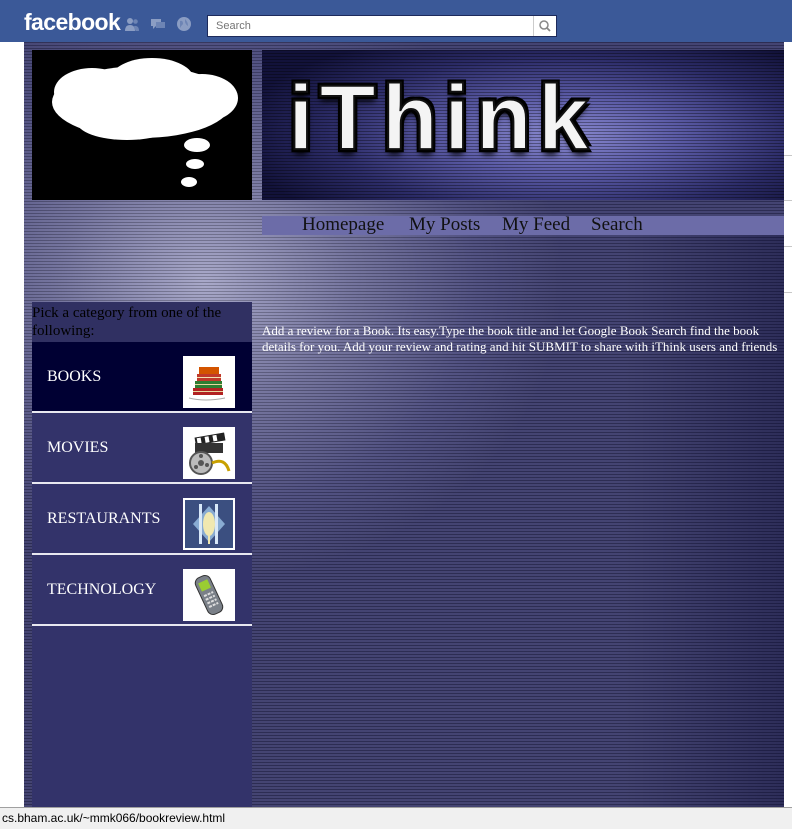 This screenshot has width=792, height=829. What do you see at coordinates (788, 424) in the screenshot?
I see `right-edge-strip` at bounding box center [788, 424].